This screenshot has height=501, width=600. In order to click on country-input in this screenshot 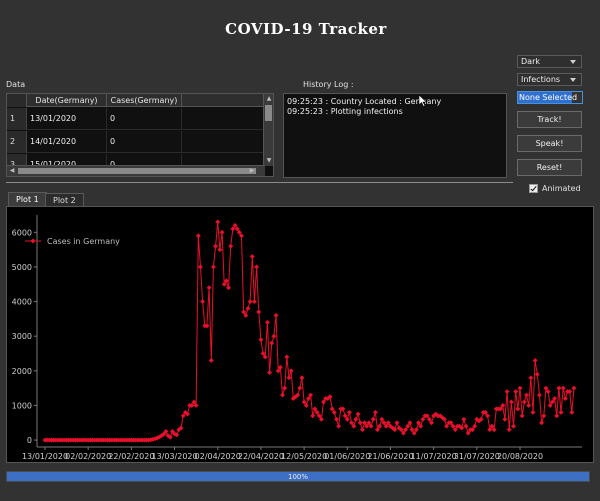, I will do `click(550, 97)`.